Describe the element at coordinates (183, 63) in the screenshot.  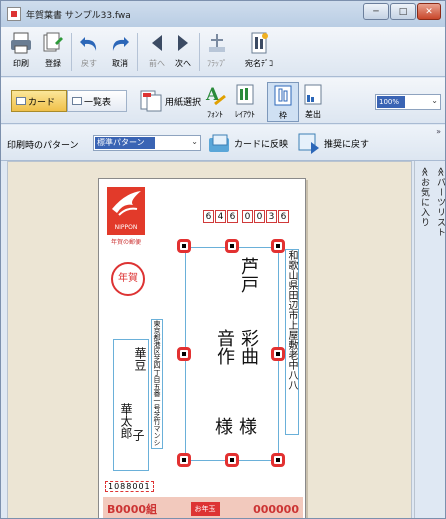
I see `next-label: 次へ` at that location.